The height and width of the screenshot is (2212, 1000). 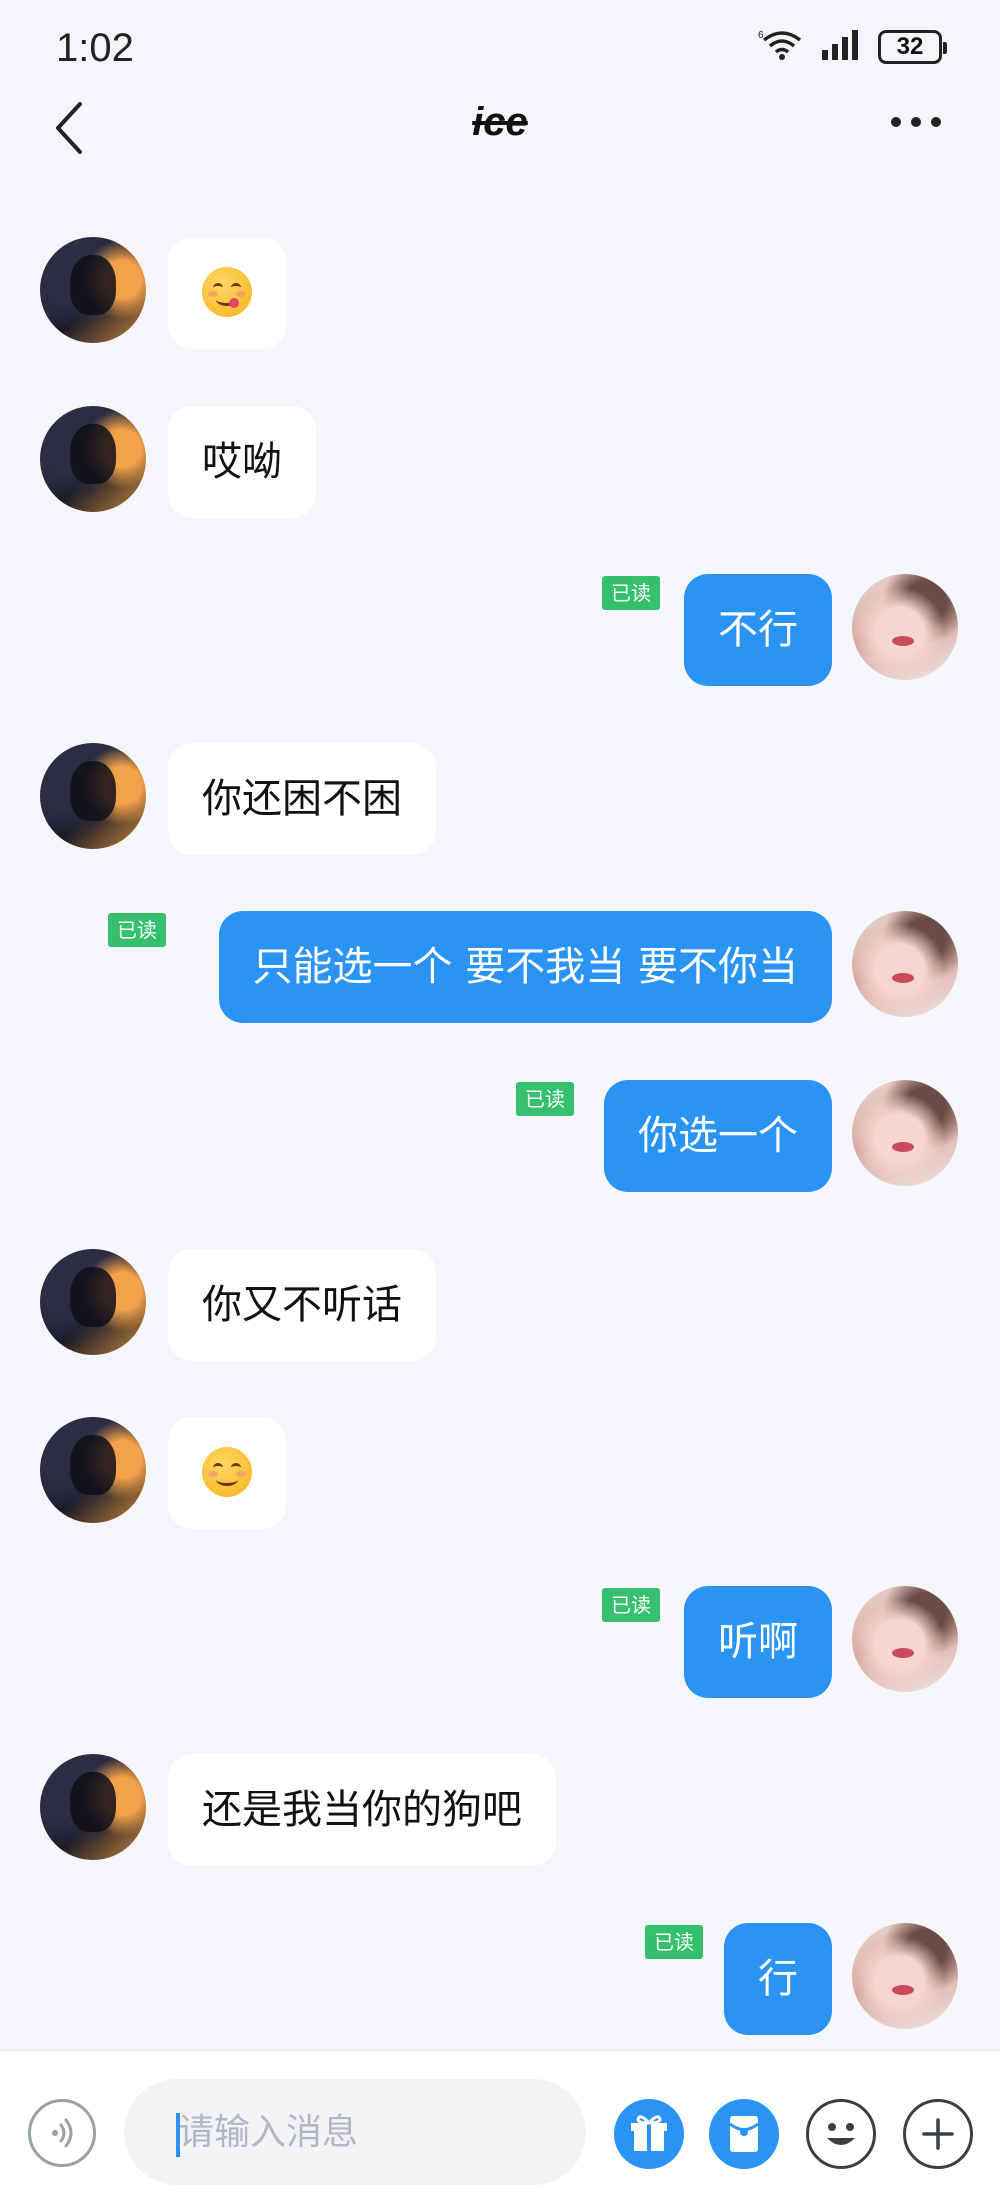 I want to click on battery-level: 32, so click(x=910, y=46).